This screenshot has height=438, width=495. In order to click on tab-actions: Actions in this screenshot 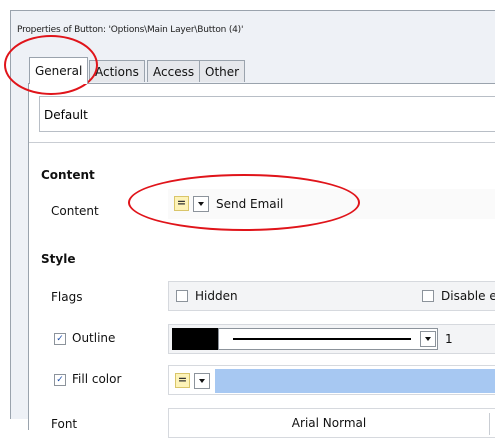, I will do `click(117, 71)`.